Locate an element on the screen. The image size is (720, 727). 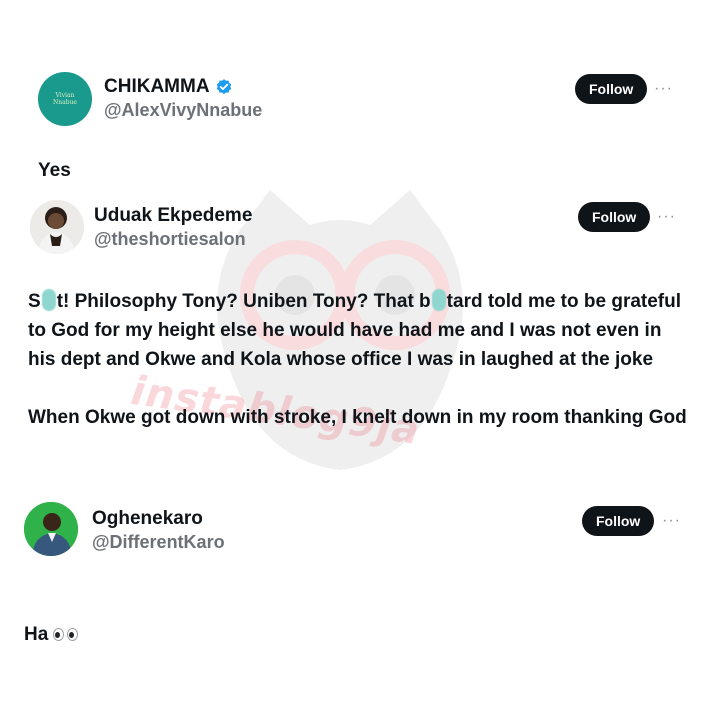
text-segment: Ha is located at coordinates (36, 634).